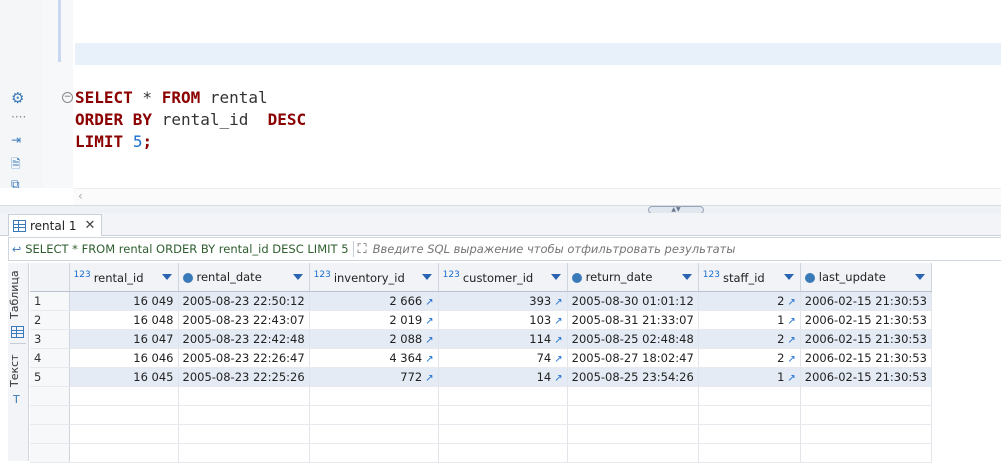  What do you see at coordinates (18, 371) in the screenshot?
I see `tab-text-view: Текст` at bounding box center [18, 371].